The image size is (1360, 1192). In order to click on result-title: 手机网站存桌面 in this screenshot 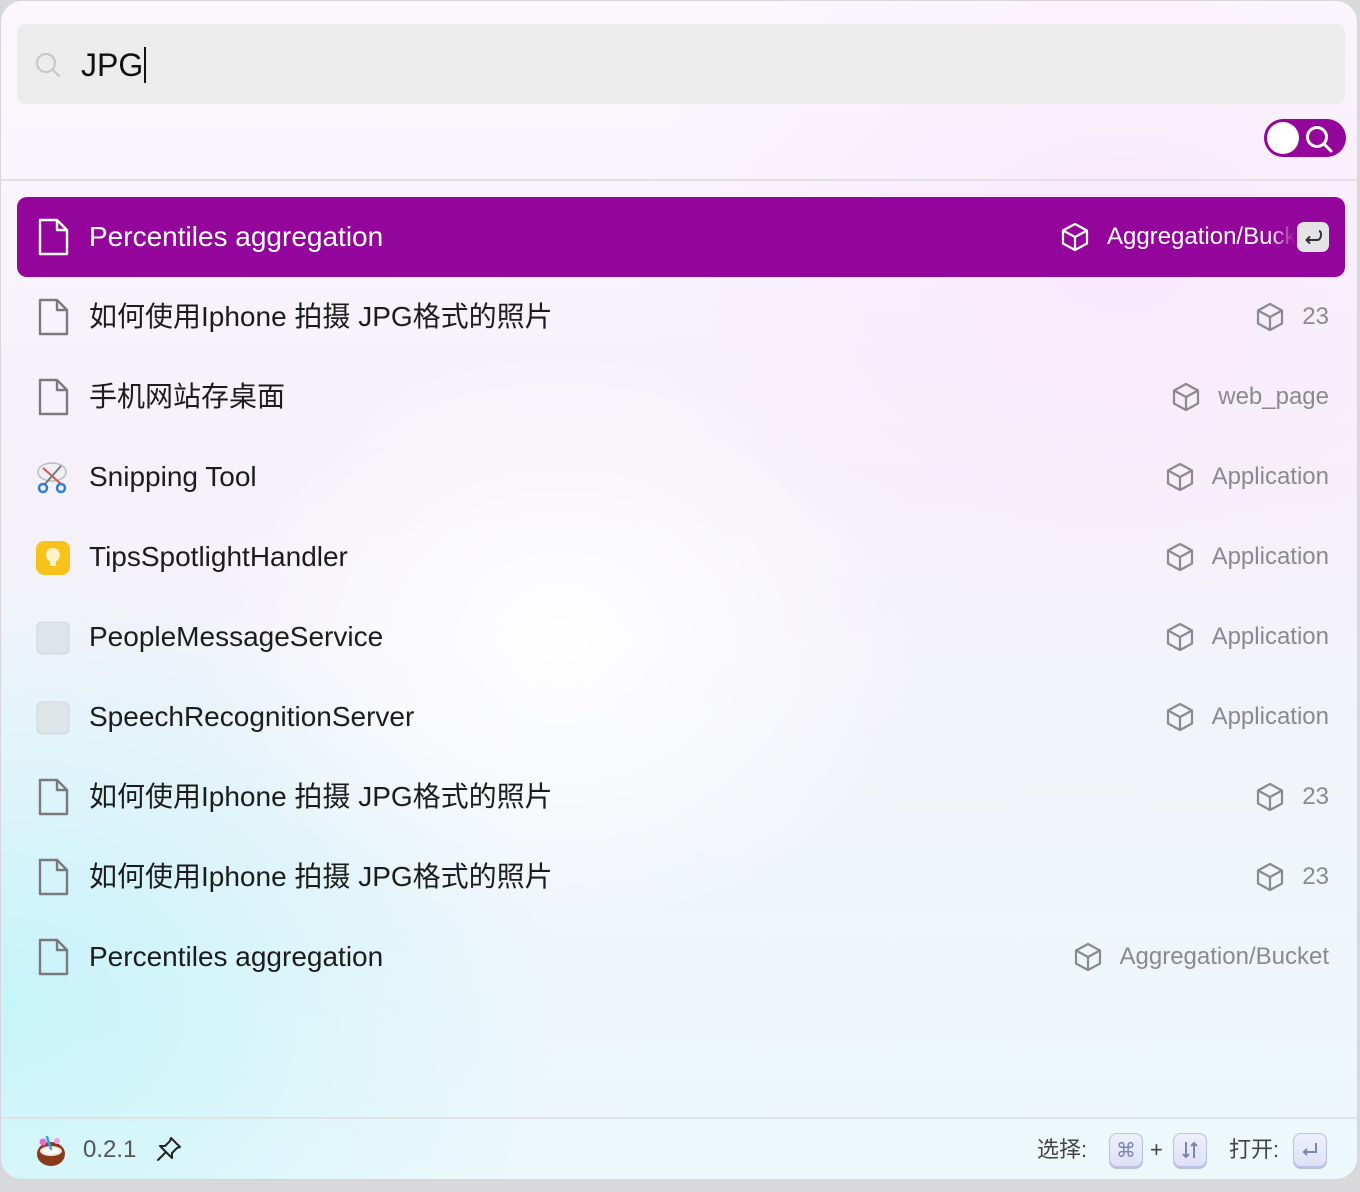, I will do `click(187, 396)`.